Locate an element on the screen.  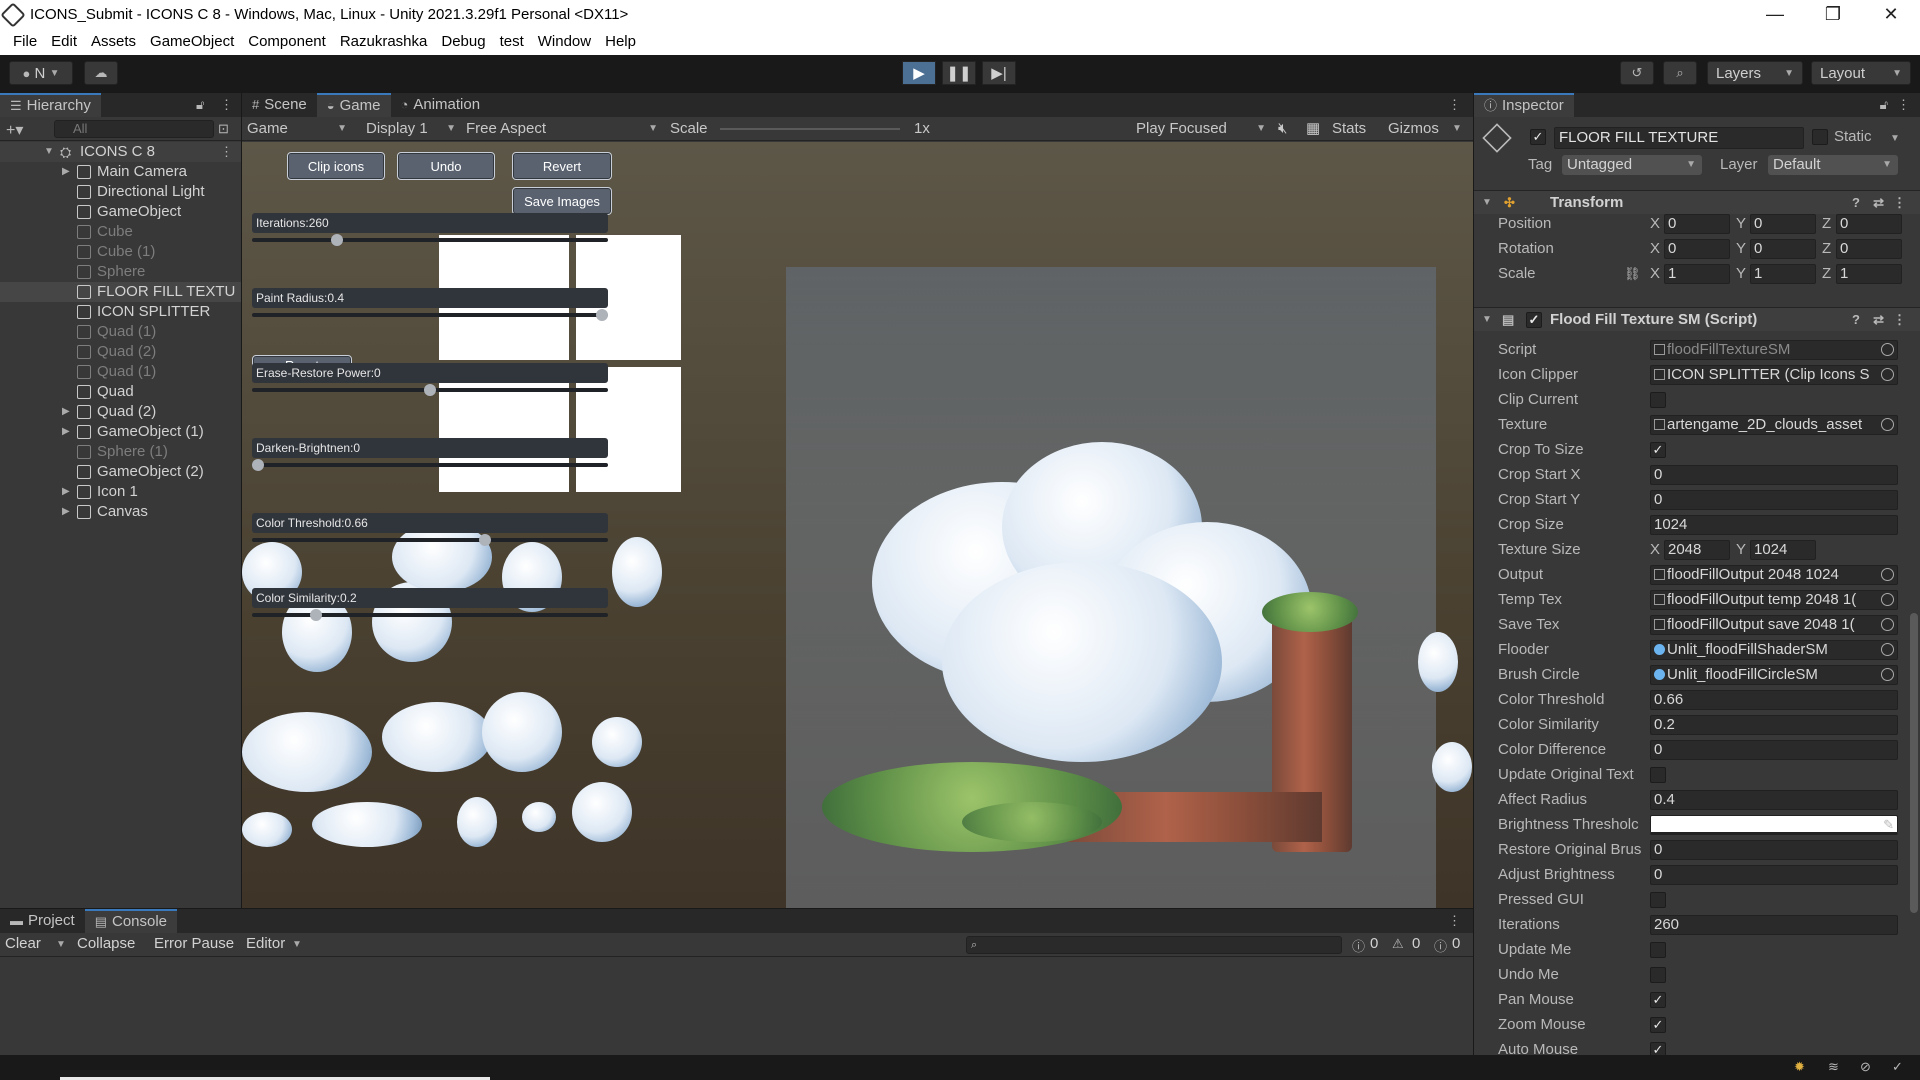
active-checkbox: ✓ is located at coordinates (1538, 137).